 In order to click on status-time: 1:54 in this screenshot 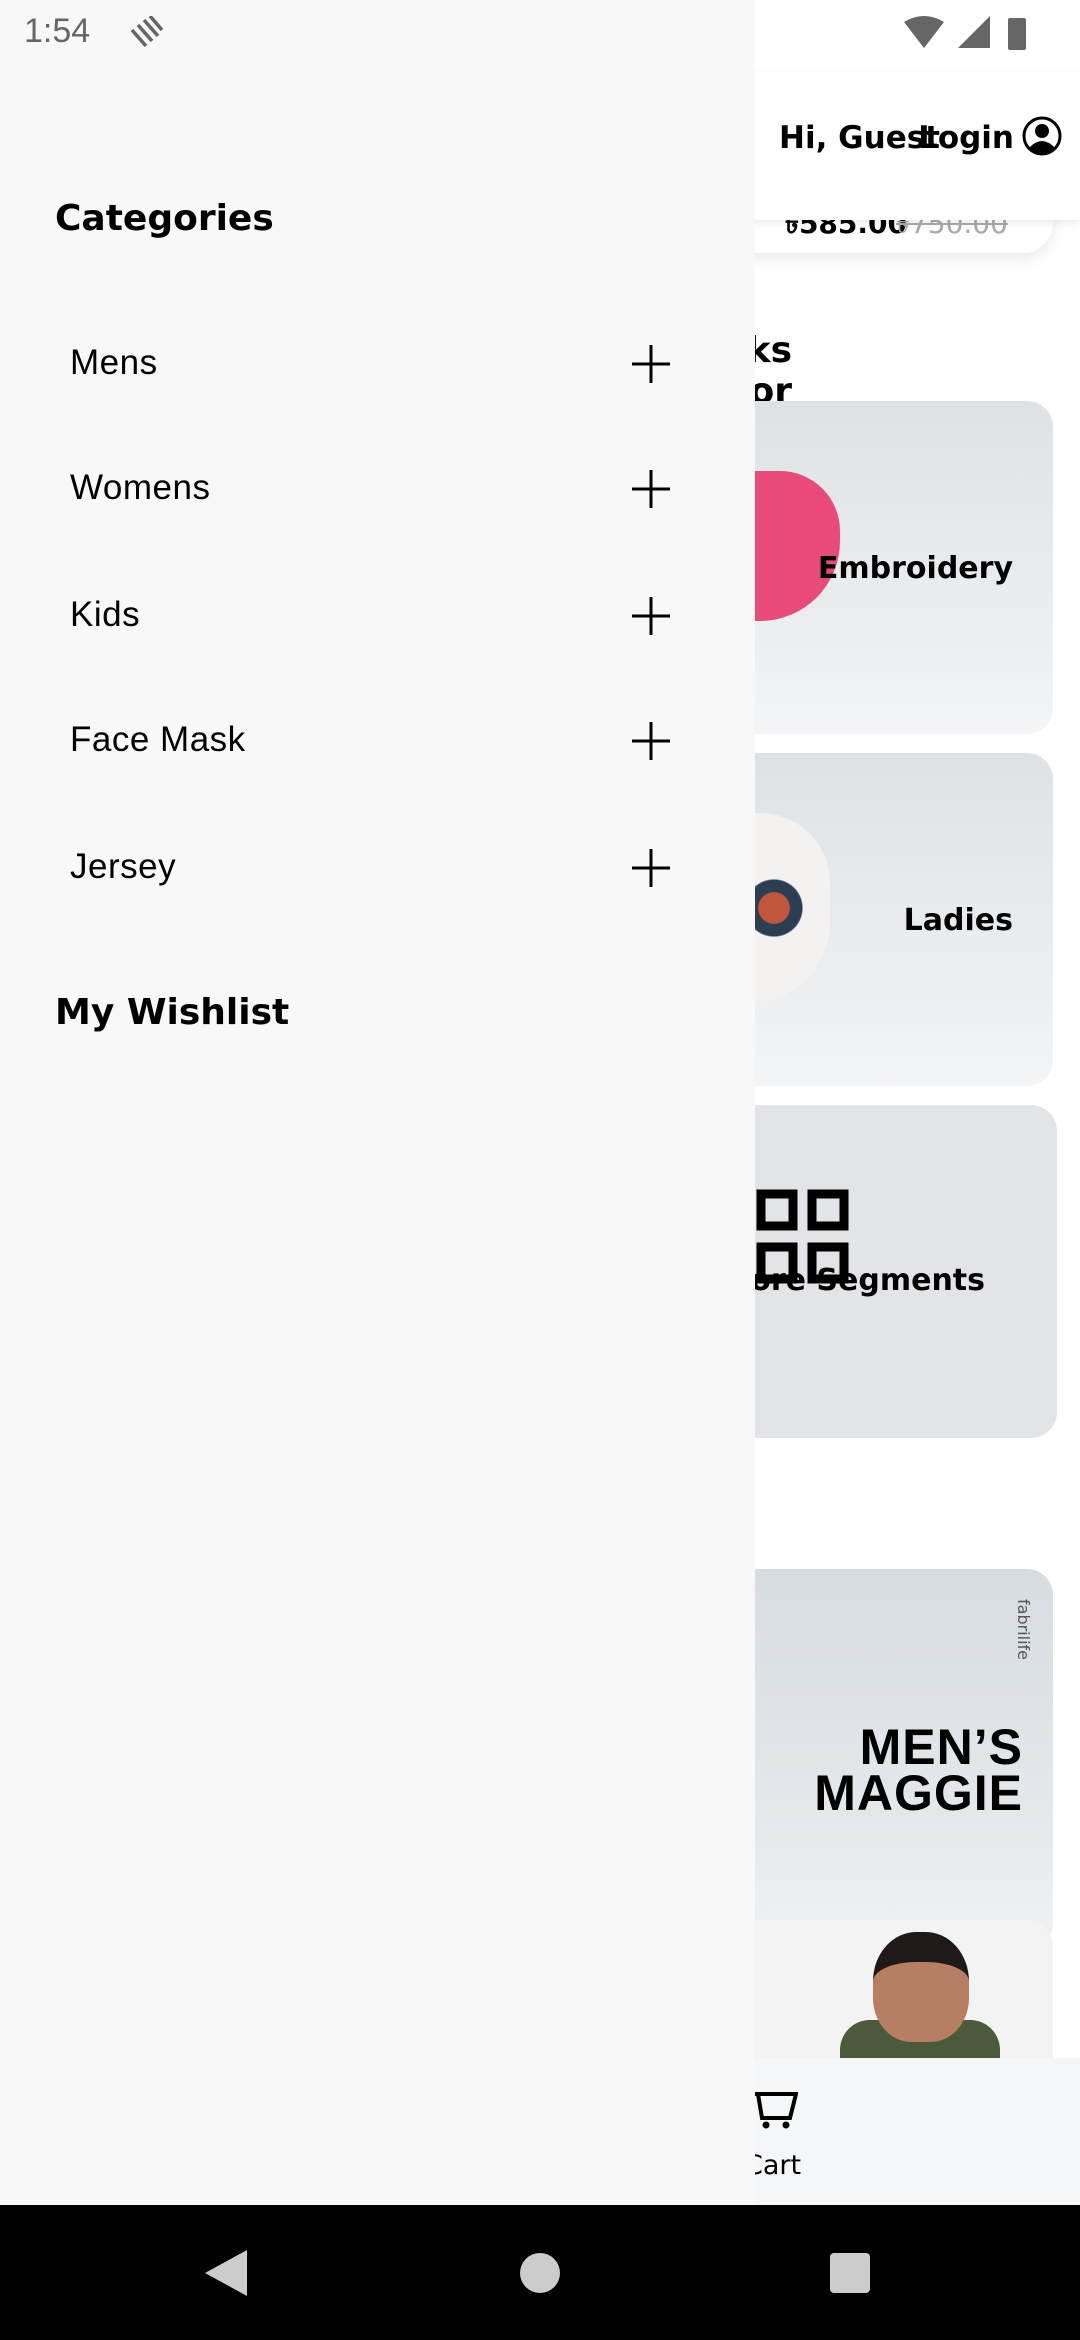, I will do `click(57, 31)`.